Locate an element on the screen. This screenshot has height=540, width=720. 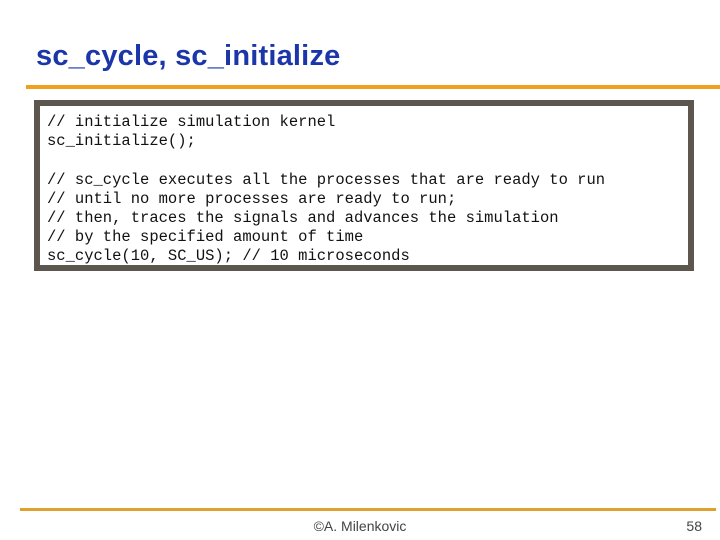
footer-divider is located at coordinates (368, 509).